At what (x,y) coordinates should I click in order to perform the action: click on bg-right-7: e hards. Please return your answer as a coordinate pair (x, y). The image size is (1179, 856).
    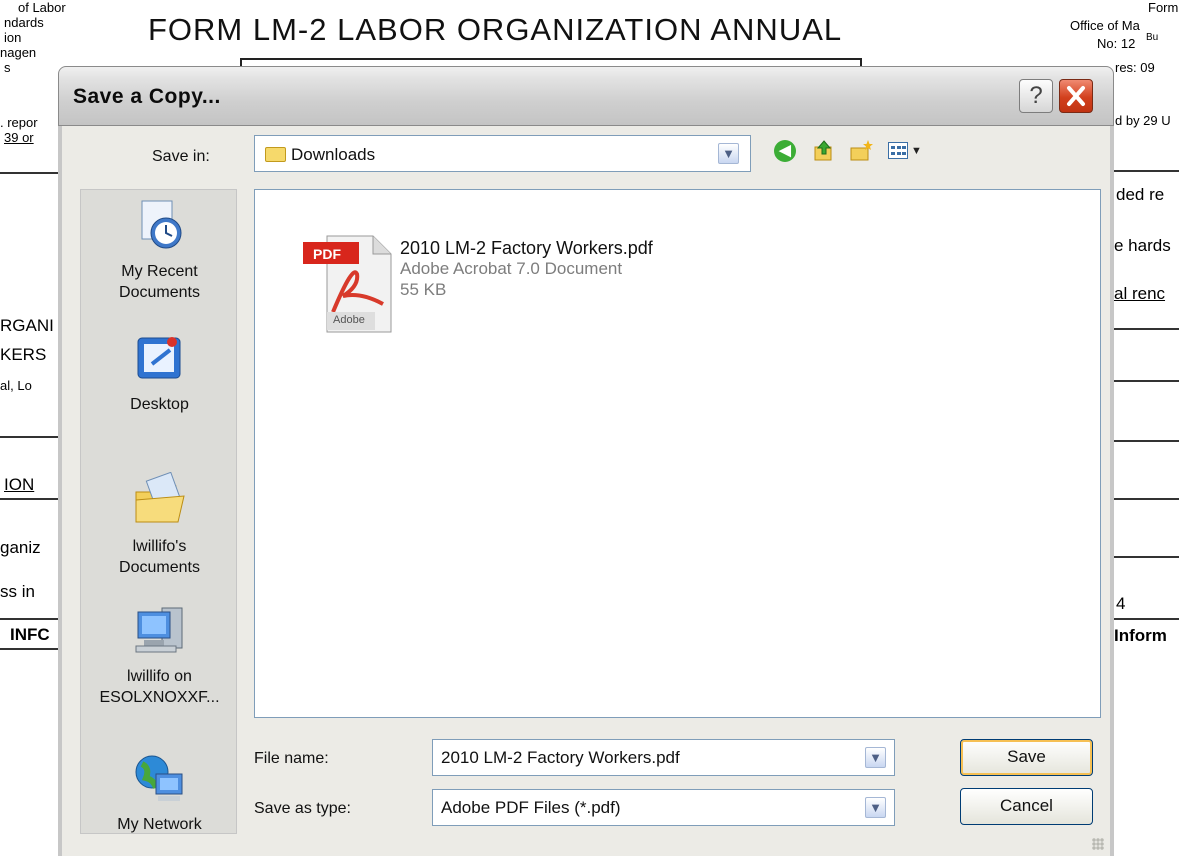
    Looking at the image, I should click on (1142, 245).